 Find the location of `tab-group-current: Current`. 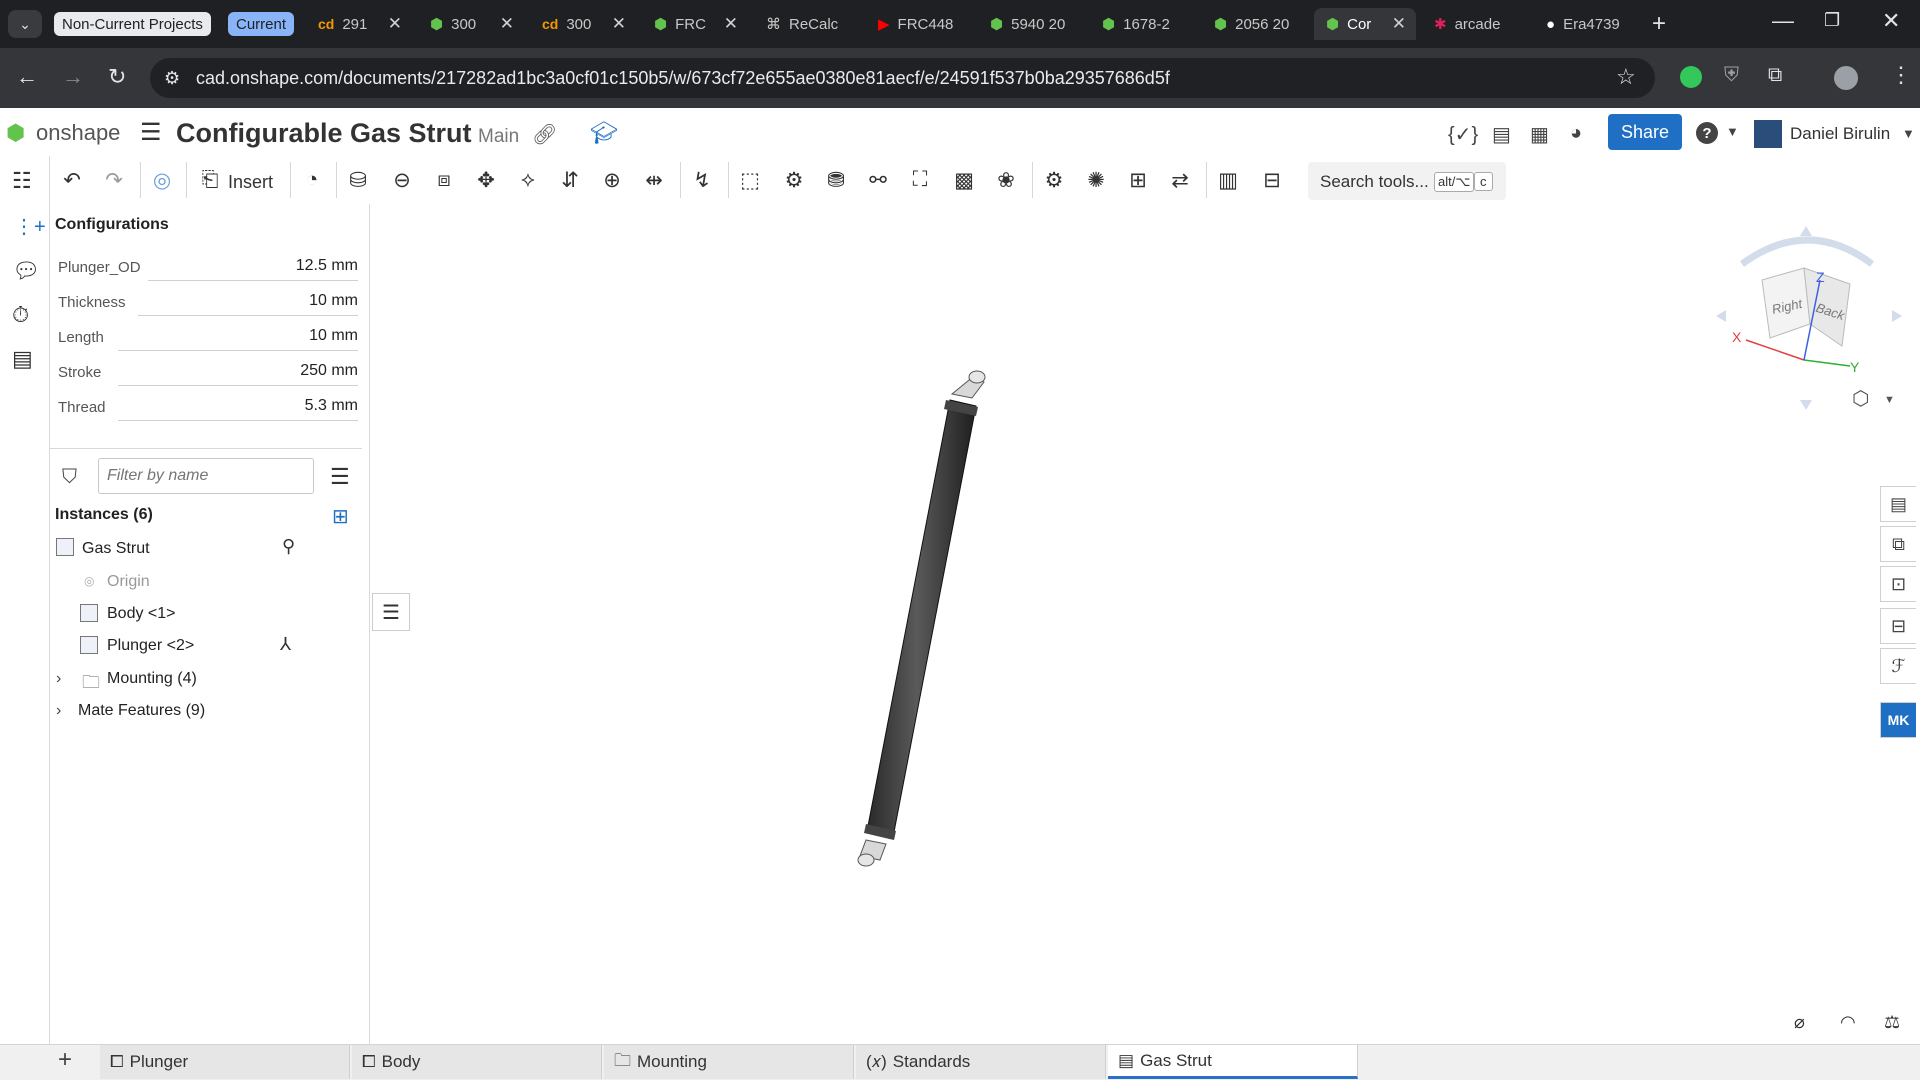

tab-group-current: Current is located at coordinates (261, 24).